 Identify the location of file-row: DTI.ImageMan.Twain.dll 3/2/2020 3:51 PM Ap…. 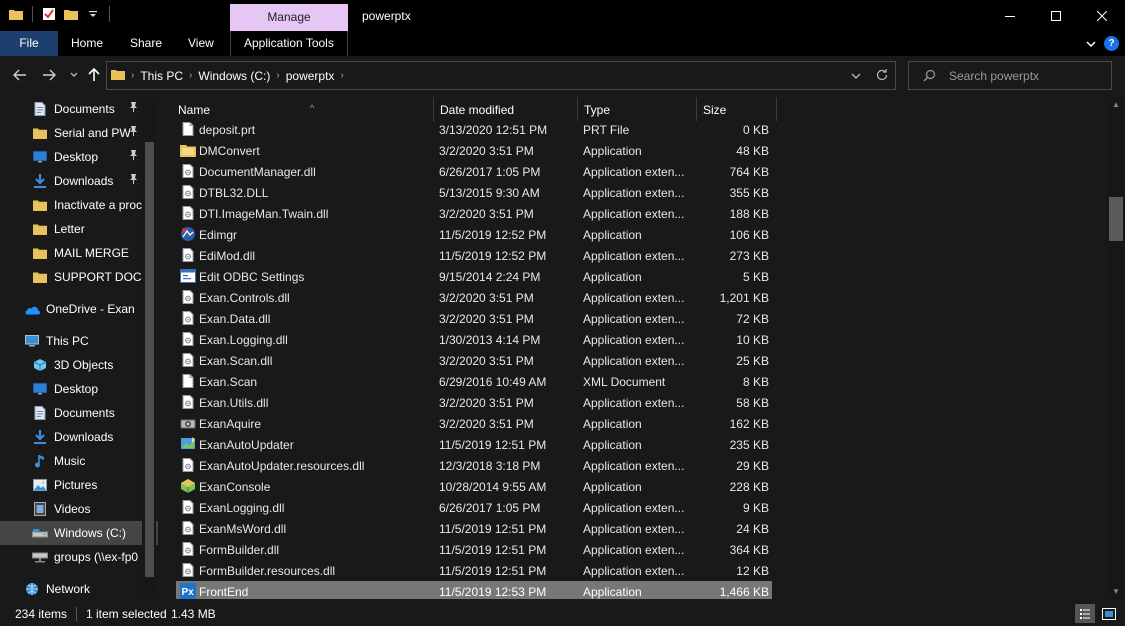
(474, 213).